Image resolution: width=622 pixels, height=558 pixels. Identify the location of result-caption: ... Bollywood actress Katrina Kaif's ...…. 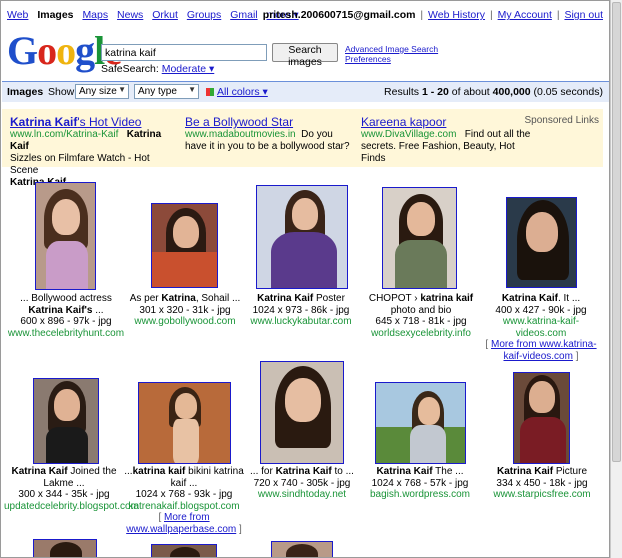
(66, 316).